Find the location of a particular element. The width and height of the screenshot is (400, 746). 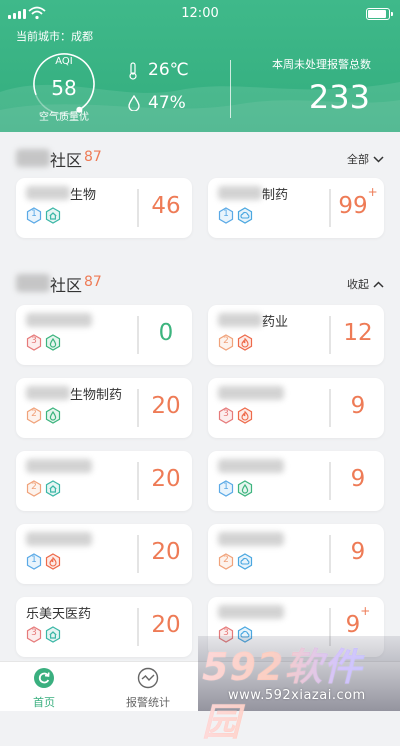

air-quality-text: 空气质量优 is located at coordinates (64, 117).